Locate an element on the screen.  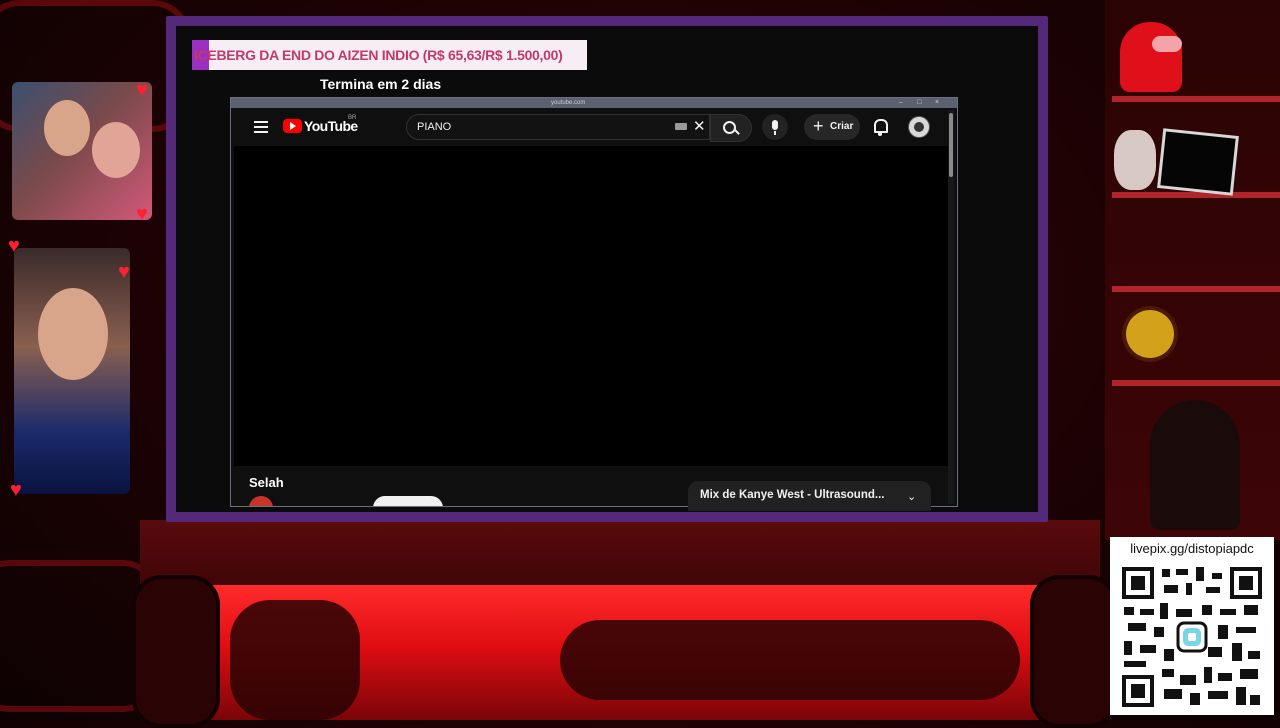
livepix-panel: livepix.gg/distopiapdc is located at coordinates (1192, 626).